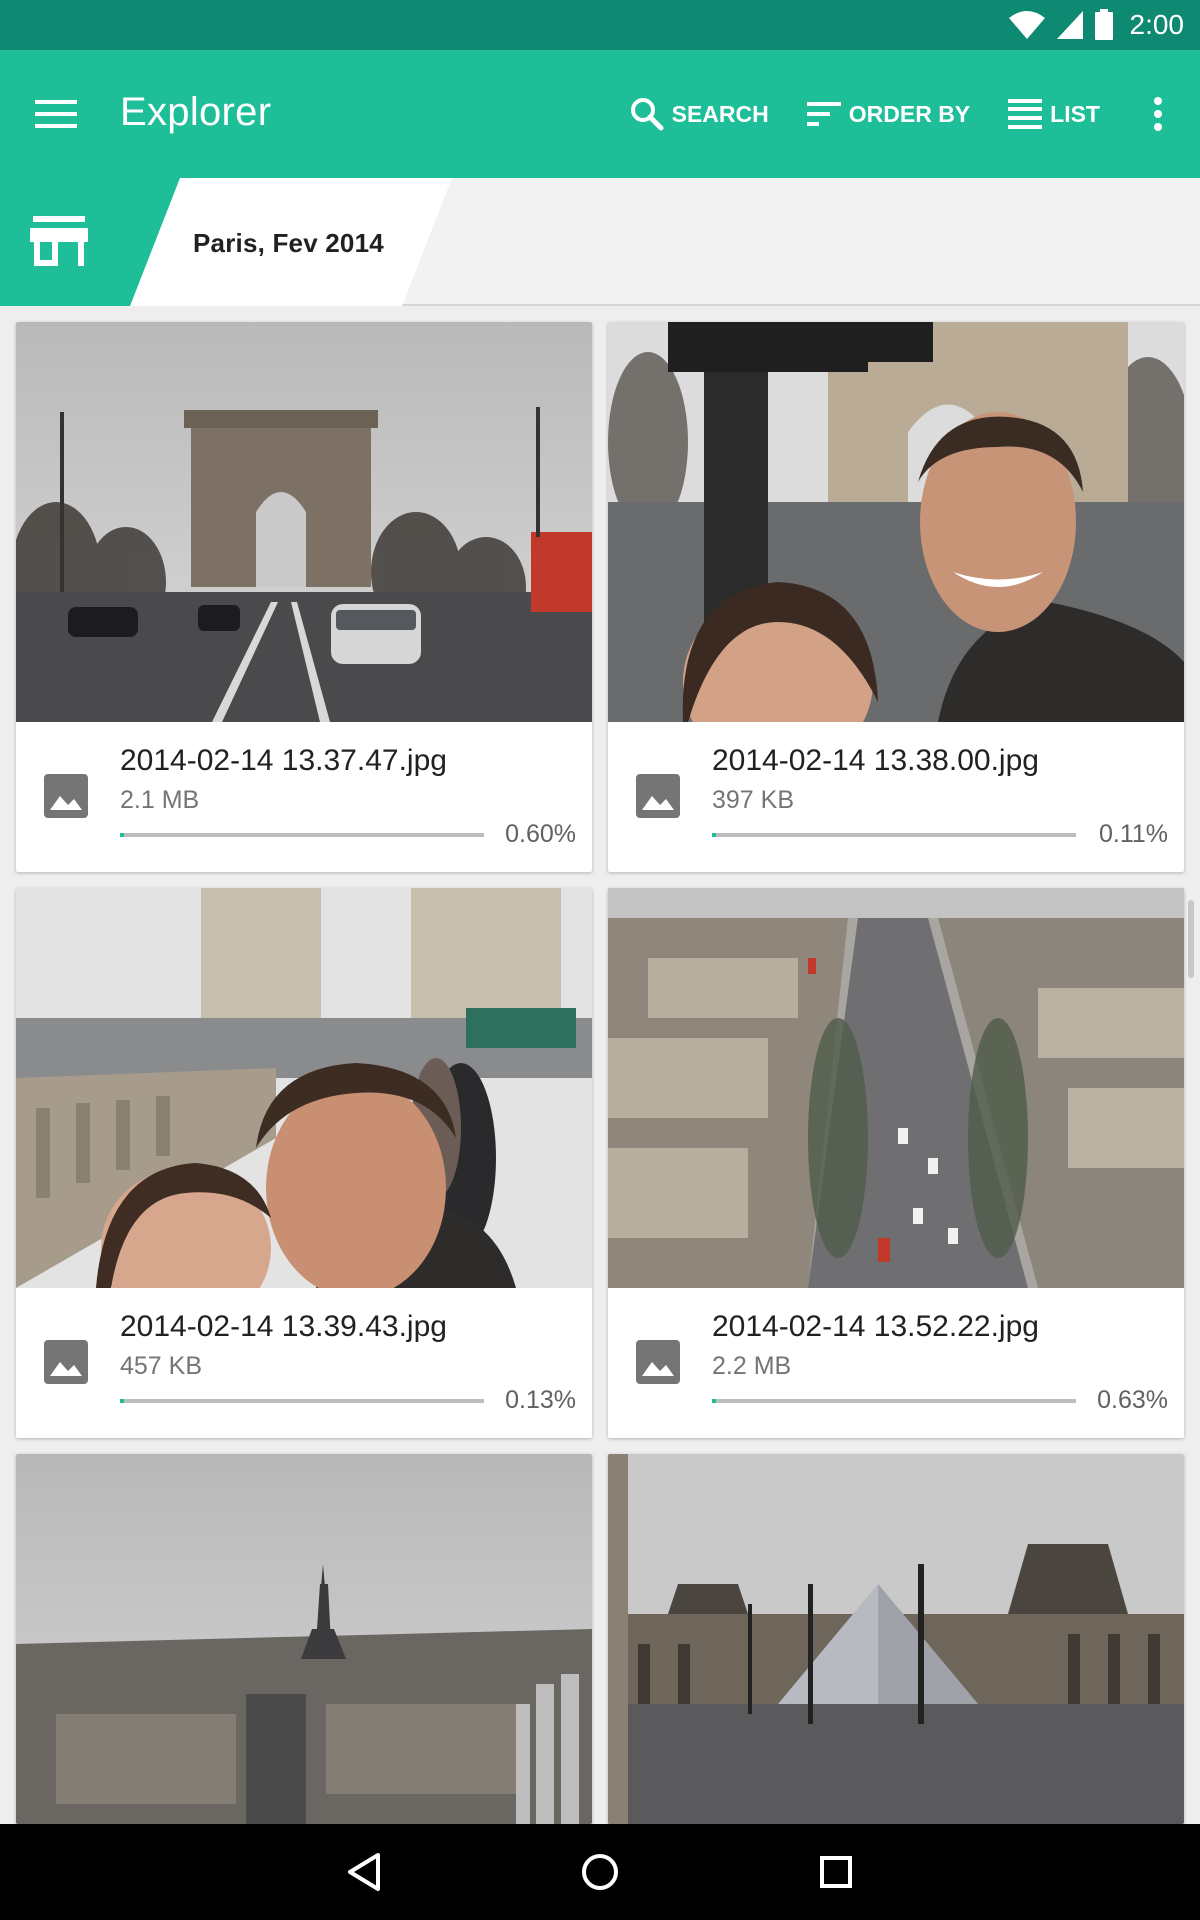 The image size is (1200, 1920). What do you see at coordinates (600, 242) in the screenshot?
I see `breadcrumb: Paris, Fev 2014` at bounding box center [600, 242].